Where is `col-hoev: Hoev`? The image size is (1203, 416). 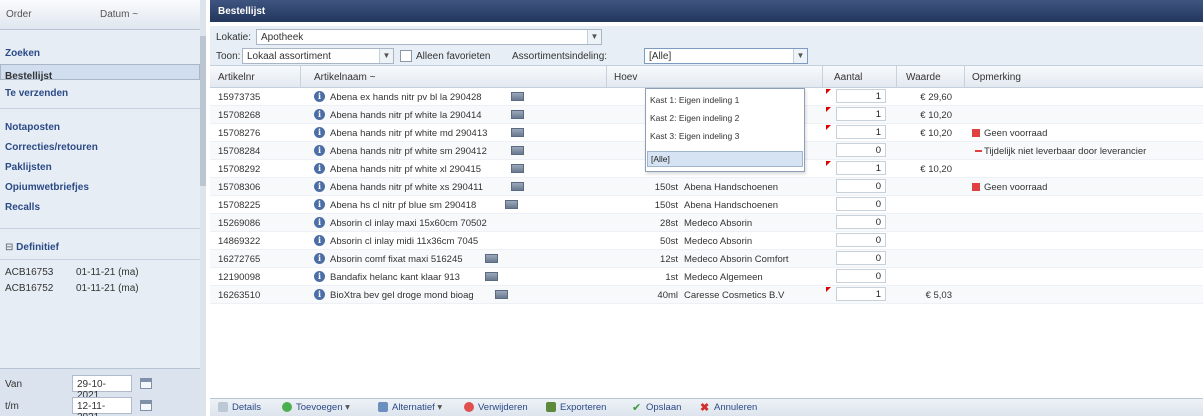 col-hoev: Hoev is located at coordinates (625, 77).